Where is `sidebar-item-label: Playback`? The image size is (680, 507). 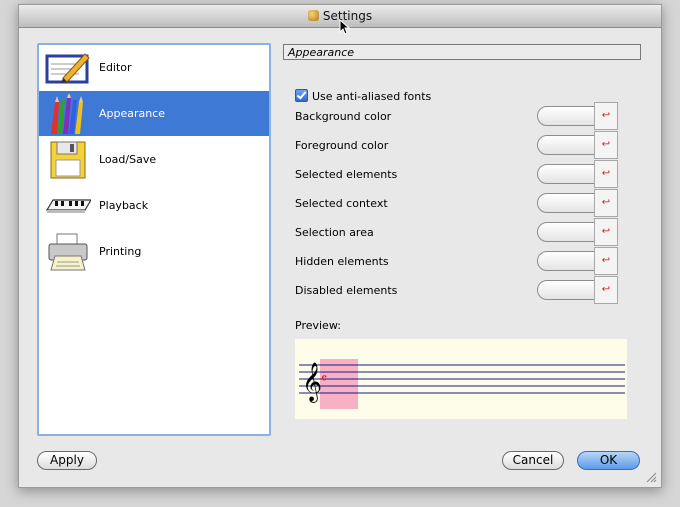 sidebar-item-label: Playback is located at coordinates (124, 205).